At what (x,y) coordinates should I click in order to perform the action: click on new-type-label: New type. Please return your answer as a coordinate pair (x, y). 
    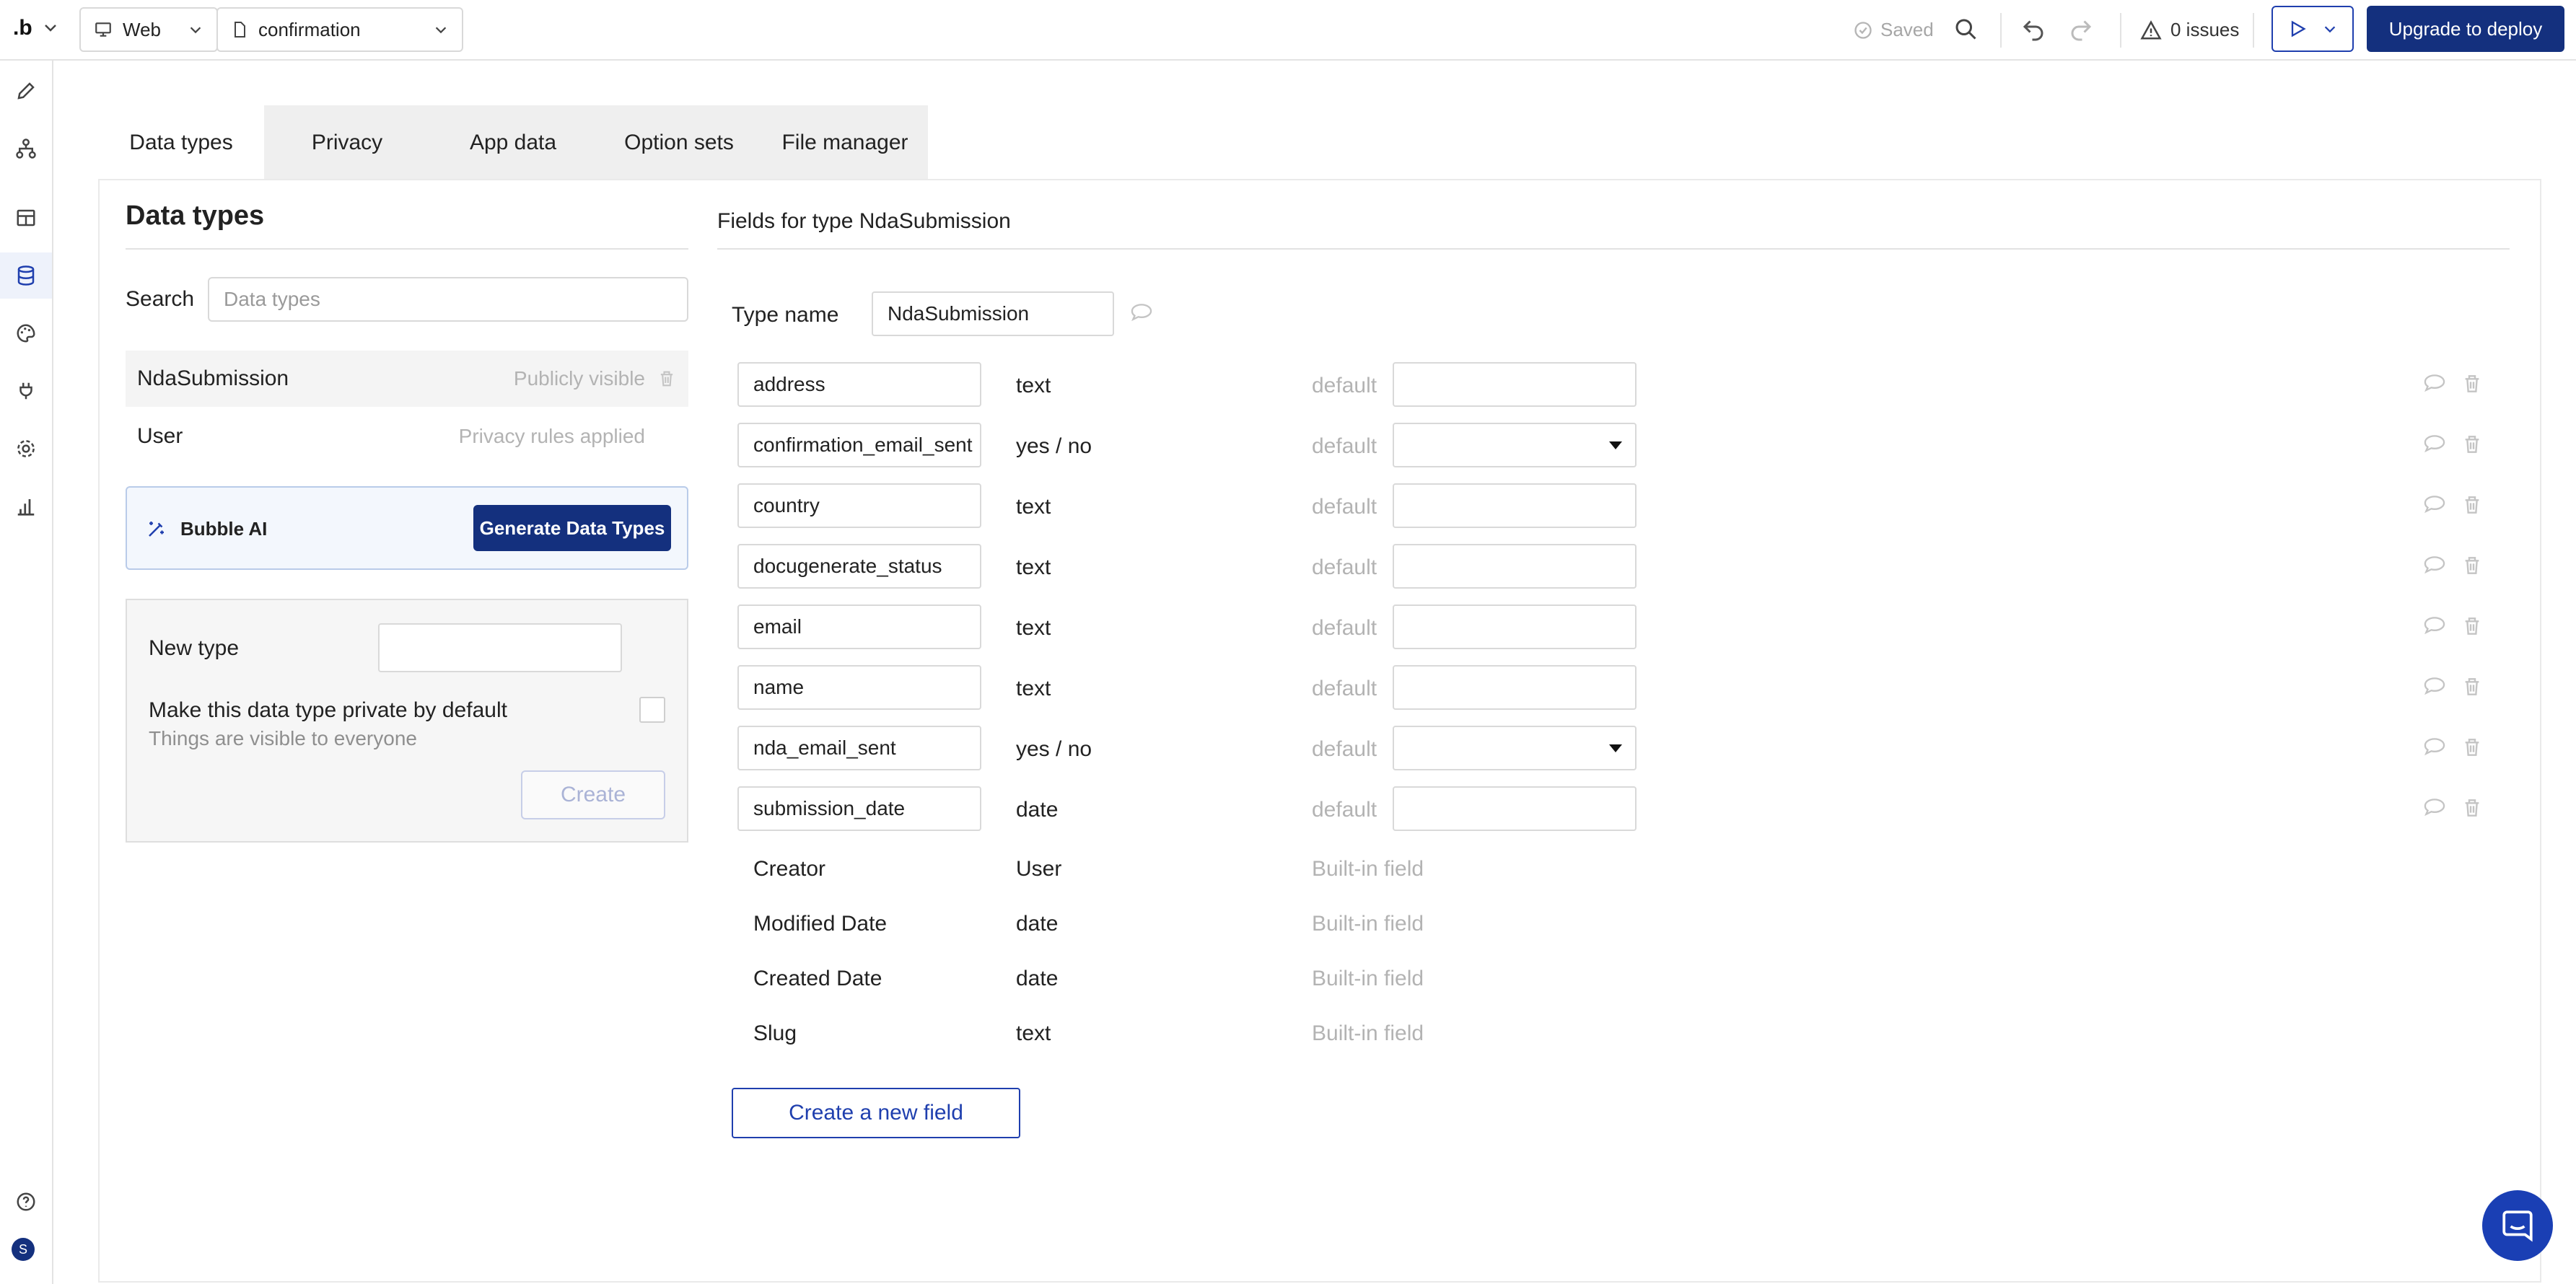
    Looking at the image, I should click on (194, 648).